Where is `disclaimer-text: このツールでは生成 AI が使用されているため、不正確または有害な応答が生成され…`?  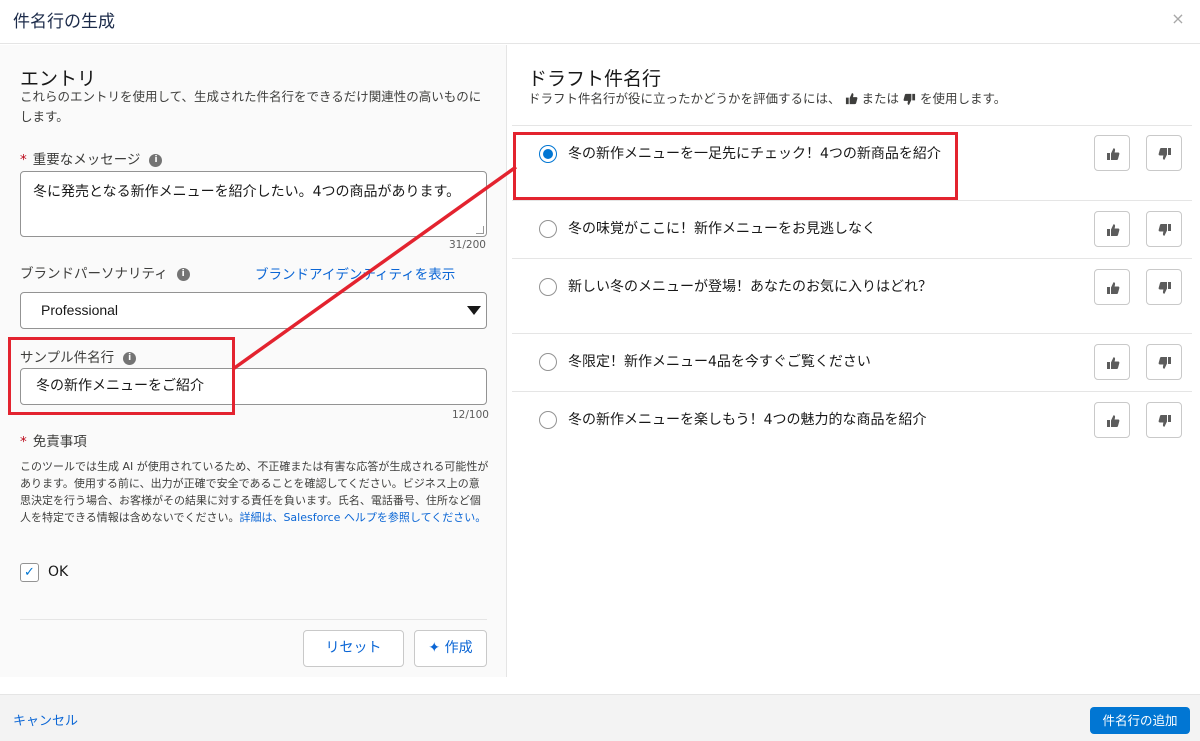
disclaimer-text: このツールでは生成 AI が使用されているため、不正確または有害な応答が生成され… is located at coordinates (255, 492).